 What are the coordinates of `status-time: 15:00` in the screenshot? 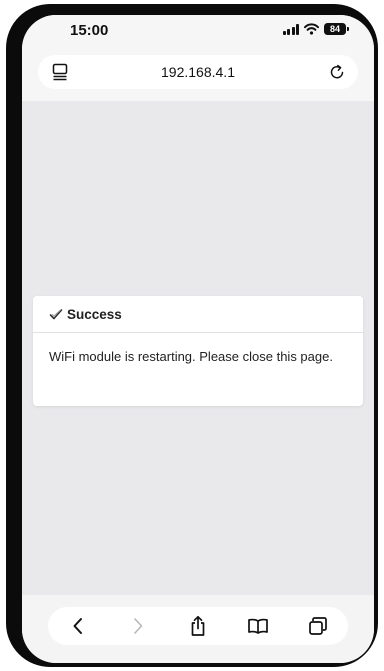 It's located at (89, 30).